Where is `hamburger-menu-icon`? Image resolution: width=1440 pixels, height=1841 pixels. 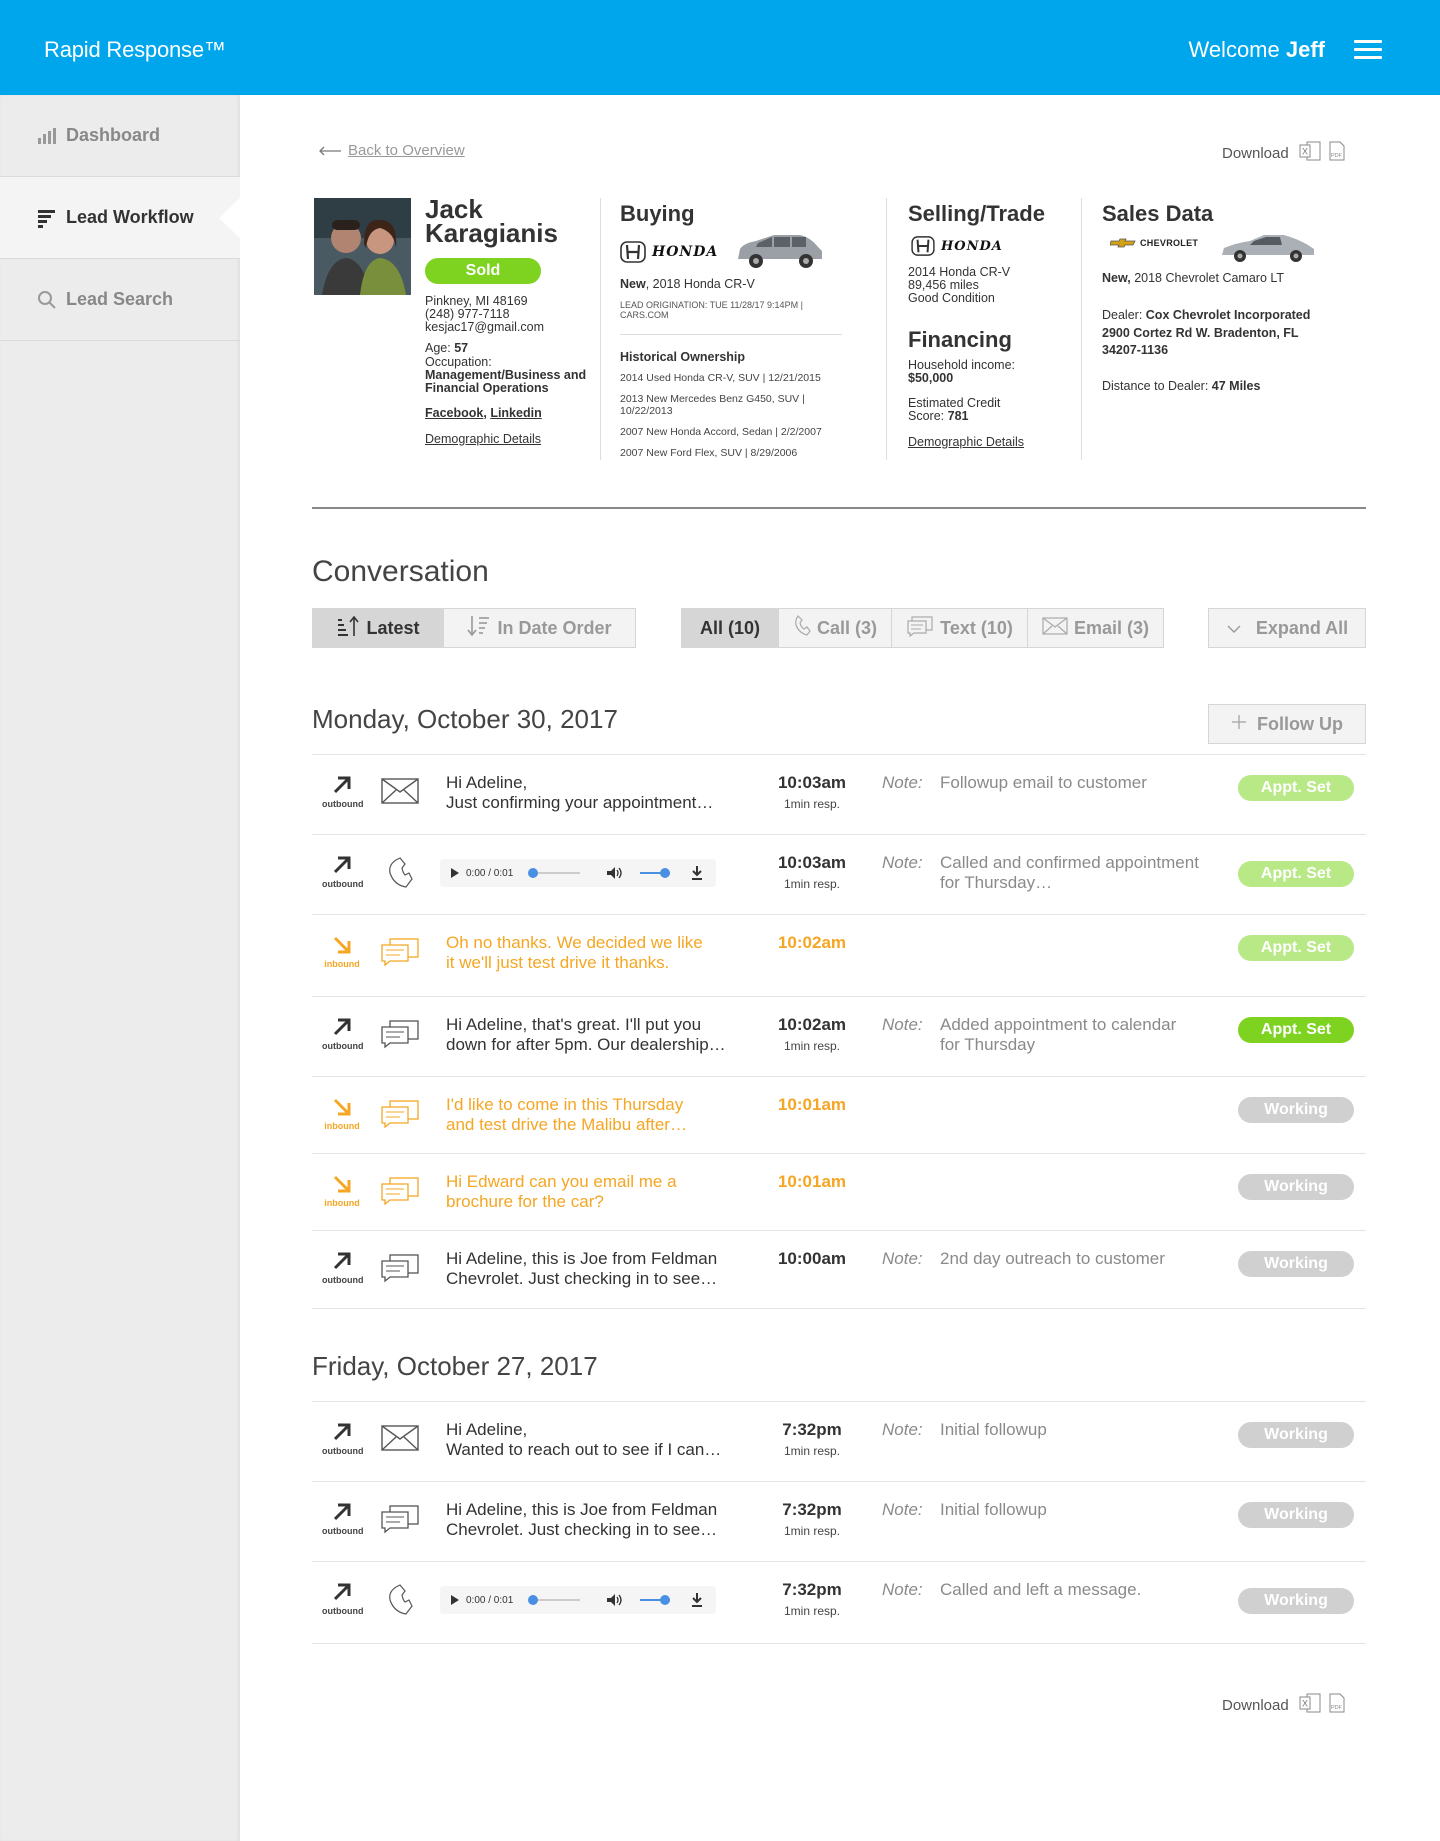
hamburger-menu-icon is located at coordinates (1368, 49).